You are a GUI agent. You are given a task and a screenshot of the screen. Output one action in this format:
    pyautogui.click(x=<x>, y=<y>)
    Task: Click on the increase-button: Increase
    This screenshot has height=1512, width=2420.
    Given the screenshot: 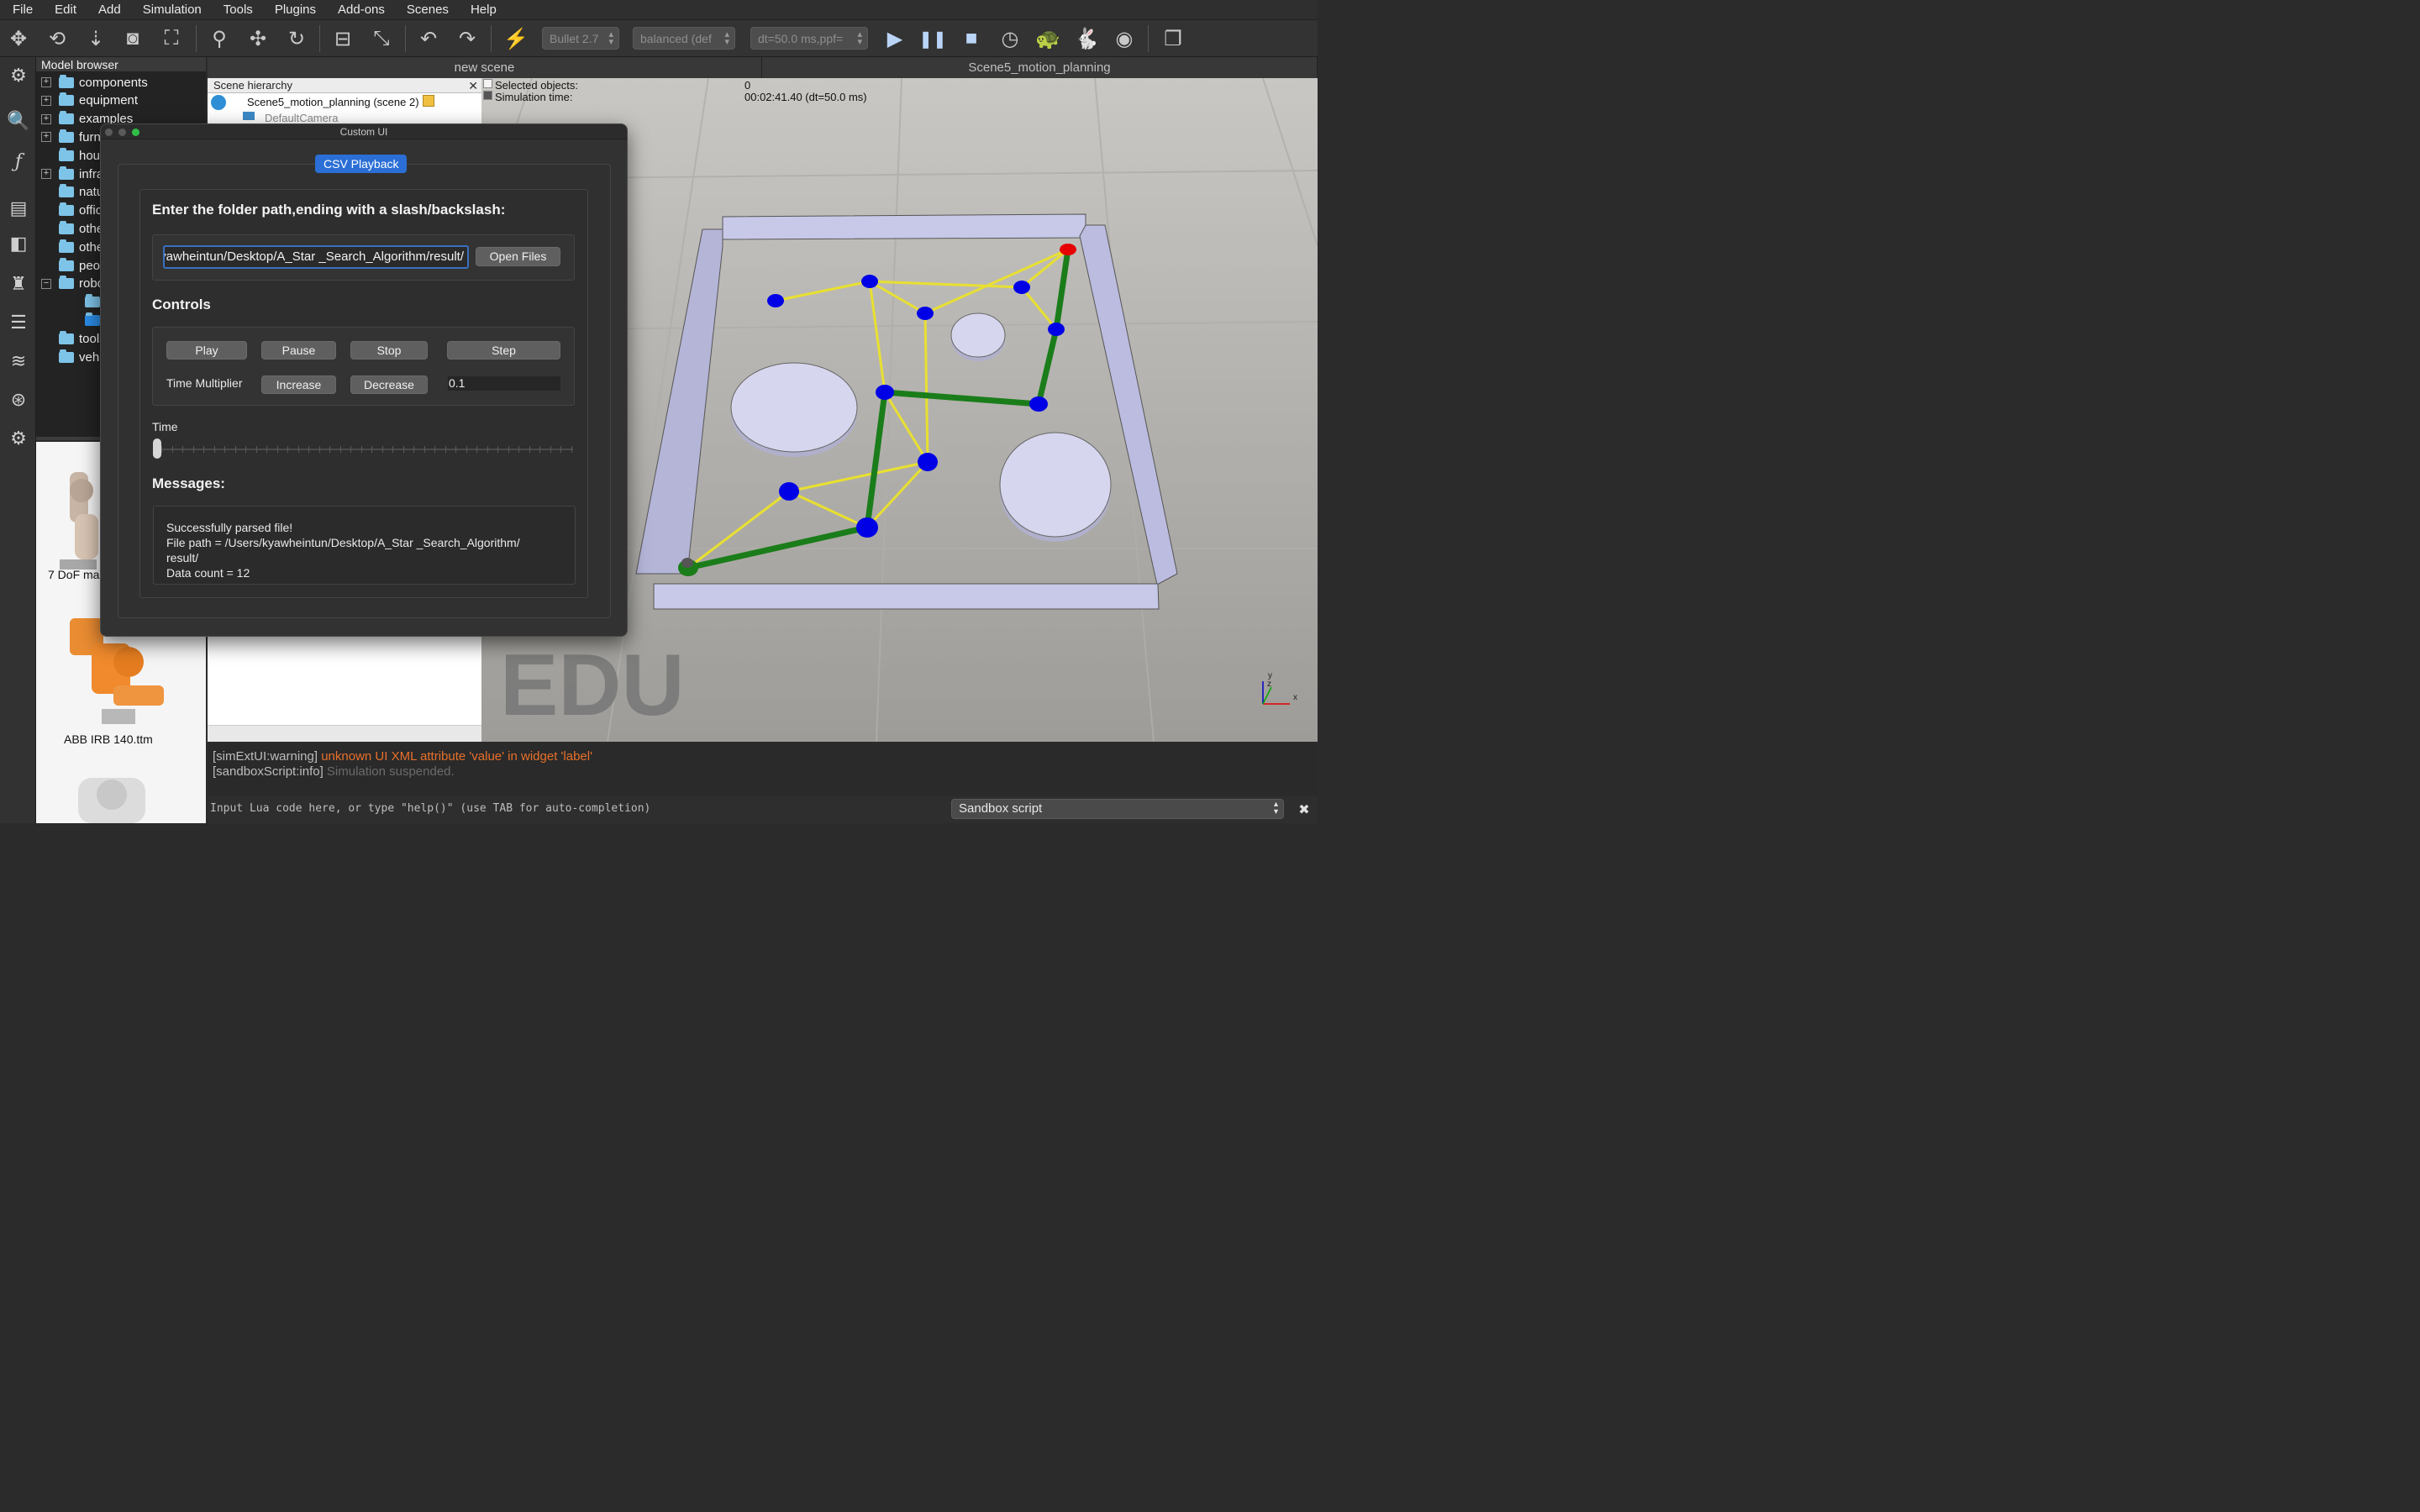 What is the action you would take?
    pyautogui.click(x=299, y=384)
    